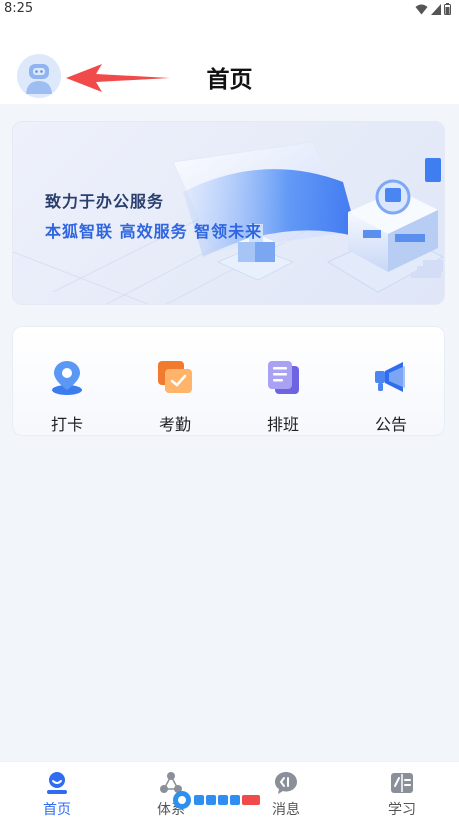 This screenshot has width=459, height=819. I want to click on header: 首页, so click(229, 65).